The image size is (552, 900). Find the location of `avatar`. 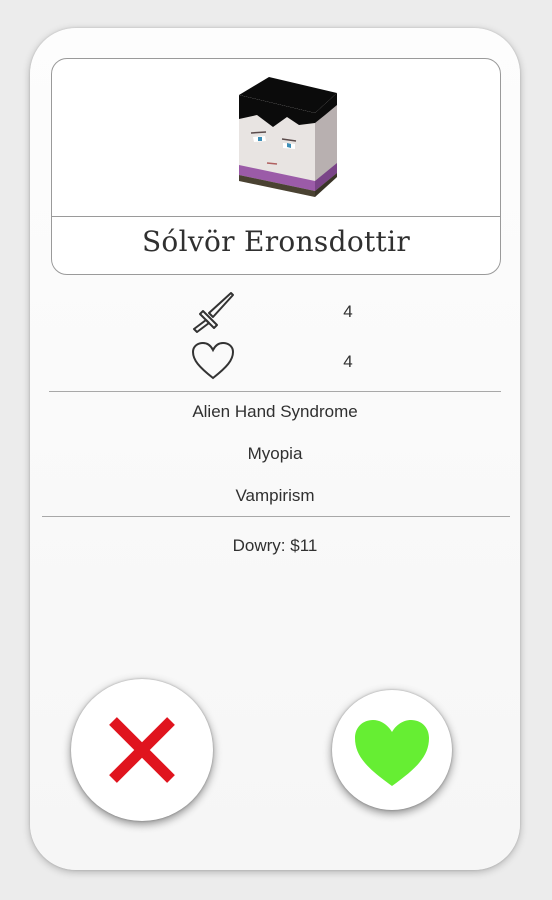

avatar is located at coordinates (288, 137).